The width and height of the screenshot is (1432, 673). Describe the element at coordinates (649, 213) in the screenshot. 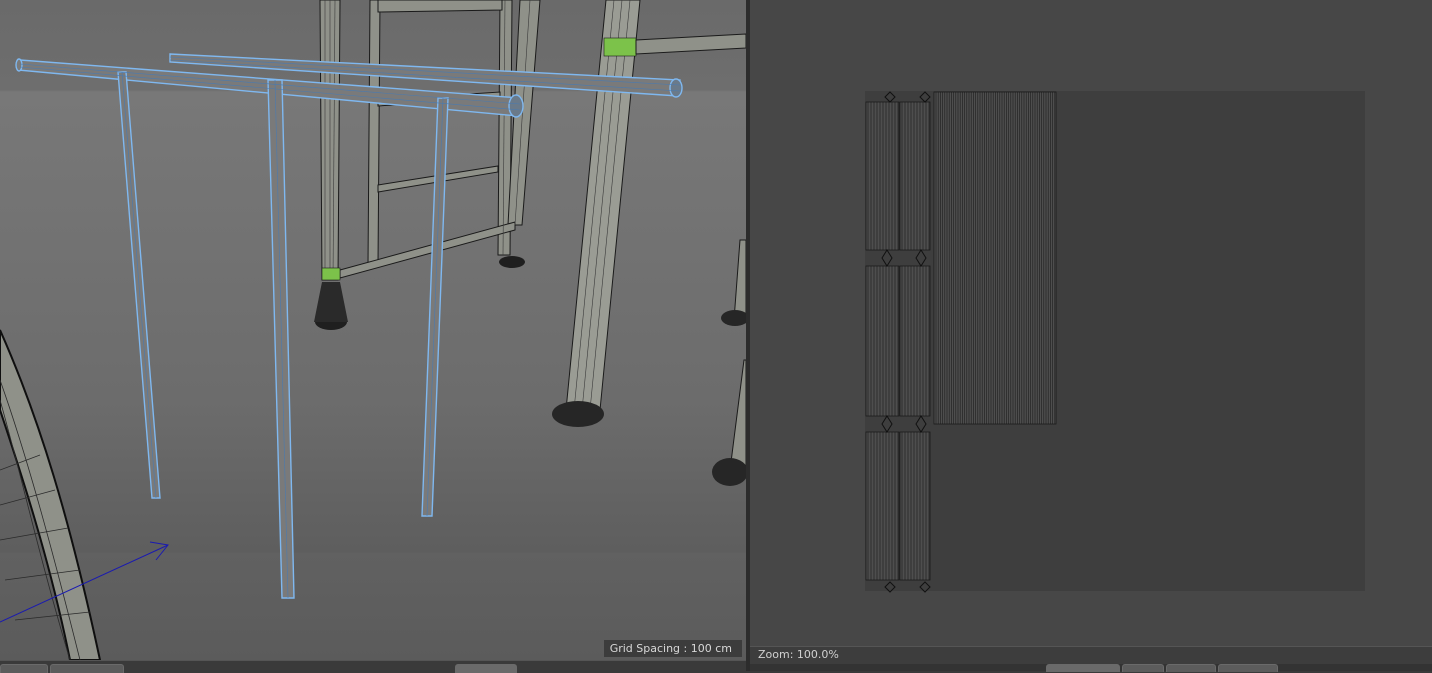

I see `slanted-post` at that location.